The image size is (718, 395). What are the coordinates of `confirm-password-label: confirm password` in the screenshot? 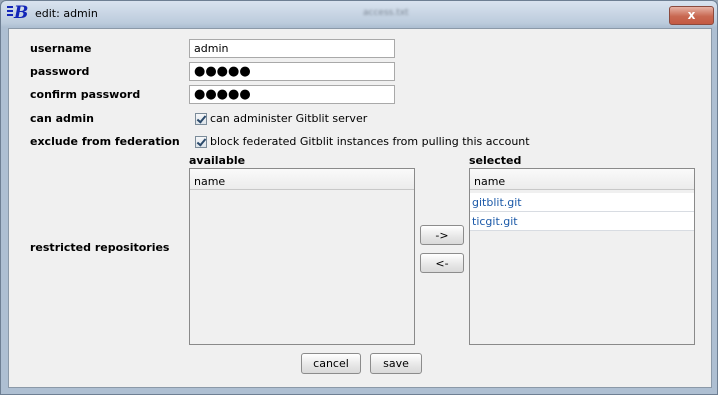 It's located at (85, 94).